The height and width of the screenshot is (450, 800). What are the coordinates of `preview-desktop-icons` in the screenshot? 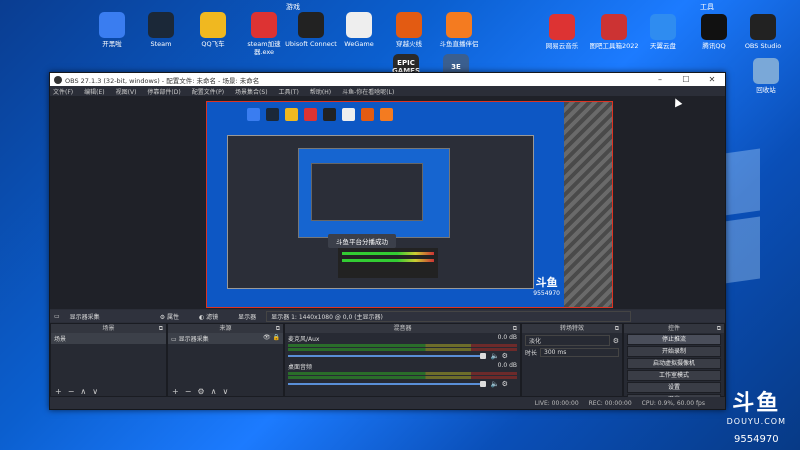 It's located at (320, 114).